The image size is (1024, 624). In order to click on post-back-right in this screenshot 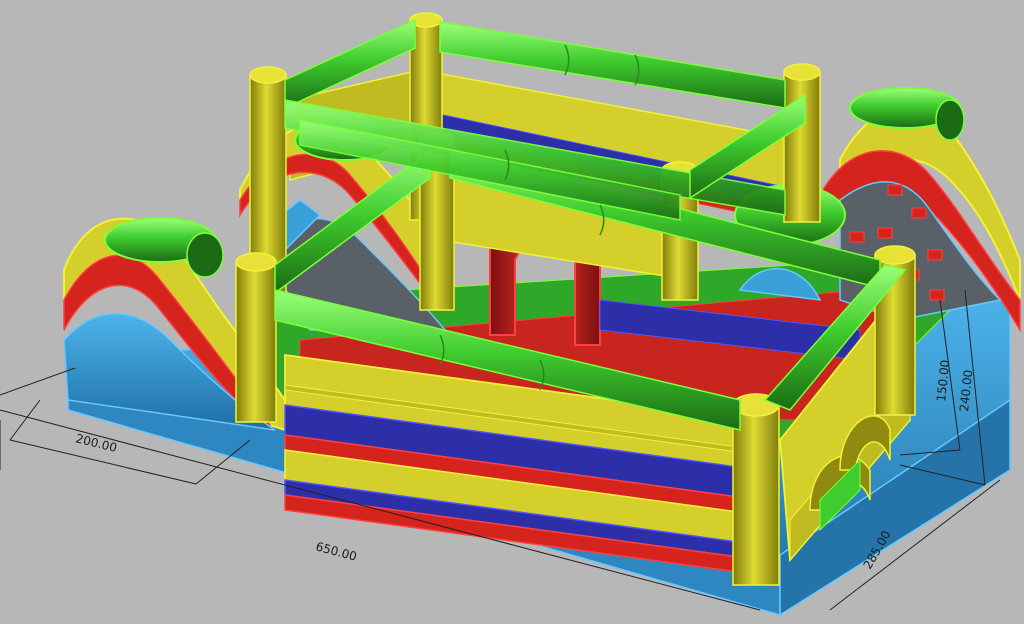, I will do `click(802, 143)`.